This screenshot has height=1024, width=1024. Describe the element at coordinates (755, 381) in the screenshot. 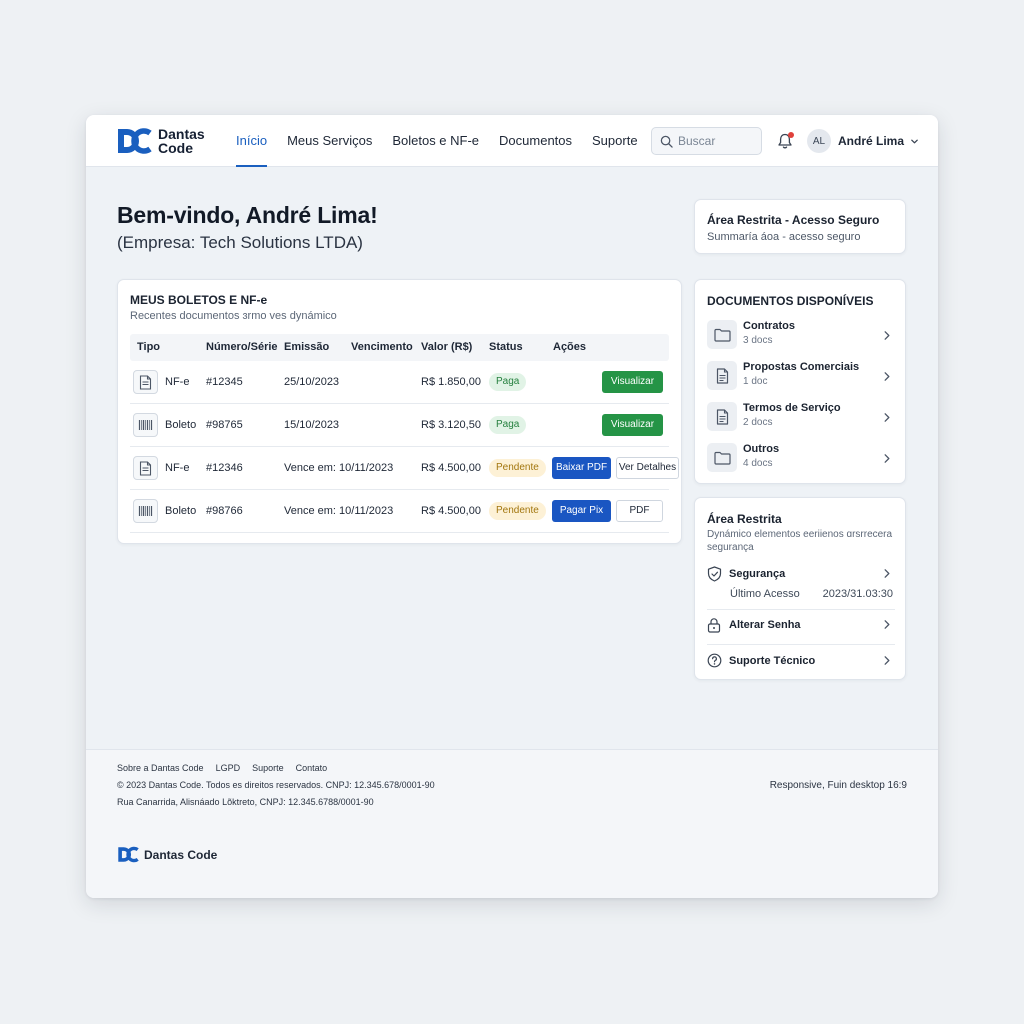

I see `doc-item-count: 1 doc` at that location.